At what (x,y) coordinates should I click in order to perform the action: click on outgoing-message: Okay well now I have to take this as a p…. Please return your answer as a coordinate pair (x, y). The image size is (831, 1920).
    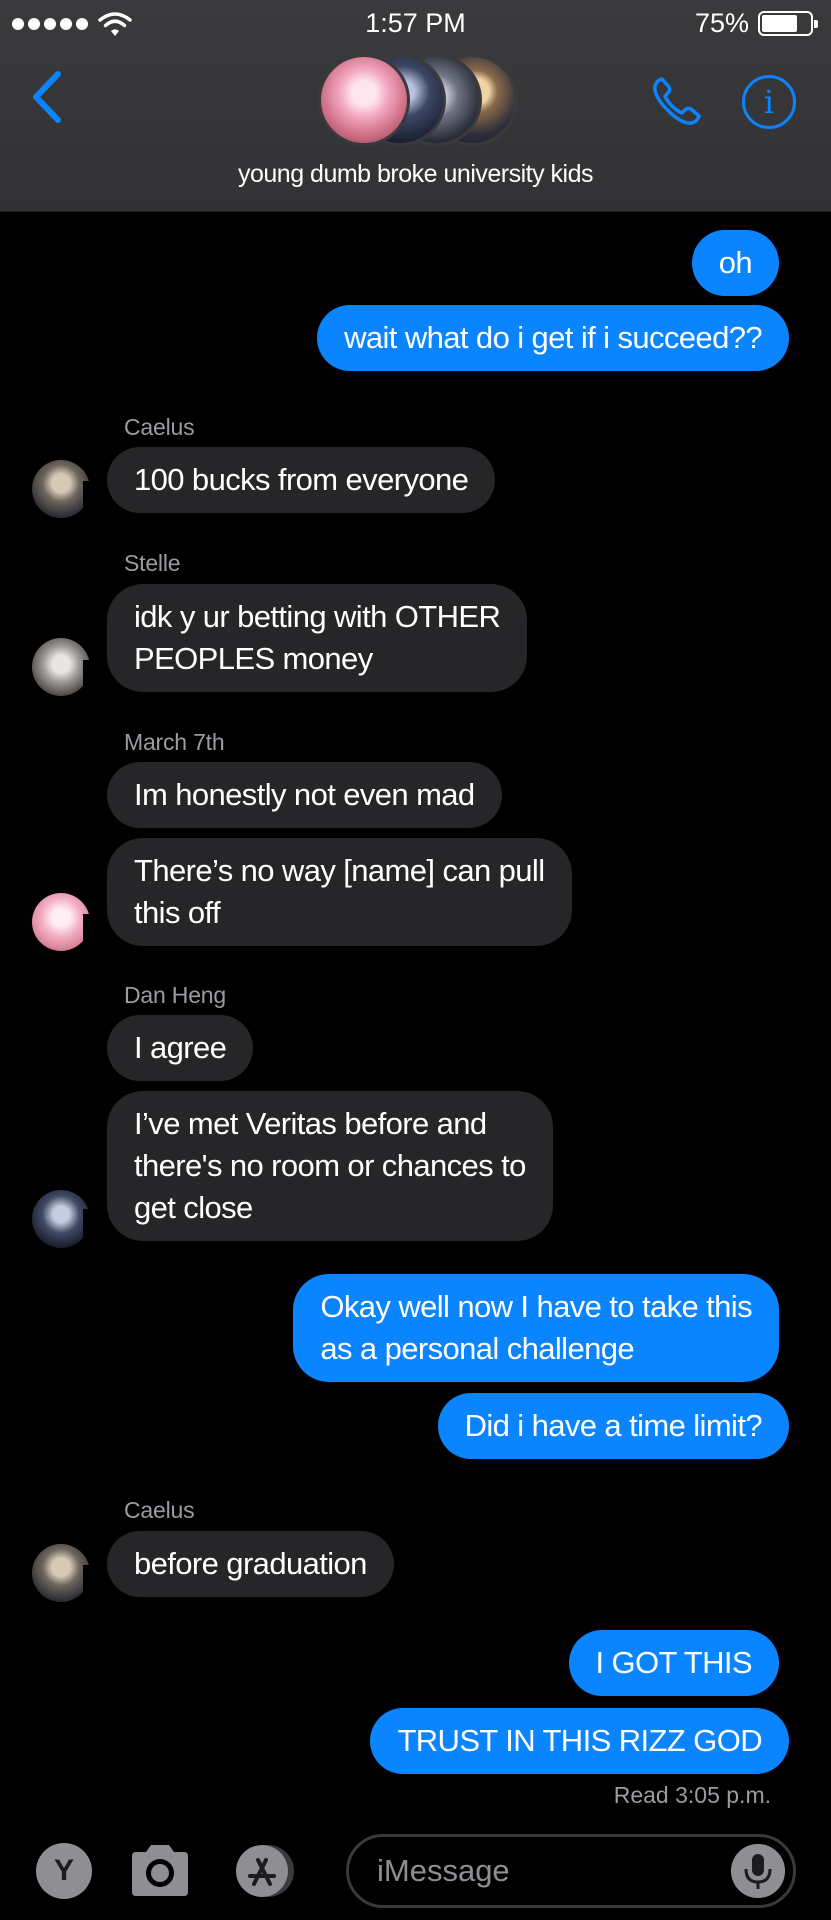
    Looking at the image, I should click on (536, 1328).